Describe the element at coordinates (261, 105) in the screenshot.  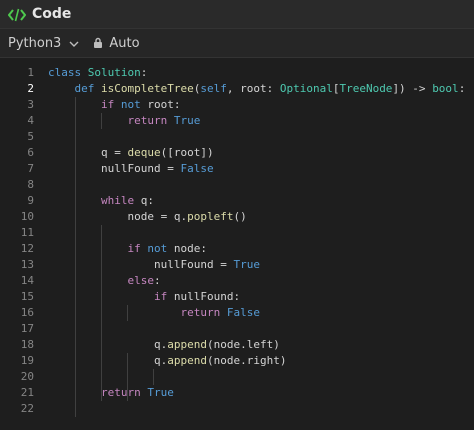
I see `code-line: if not root:` at that location.